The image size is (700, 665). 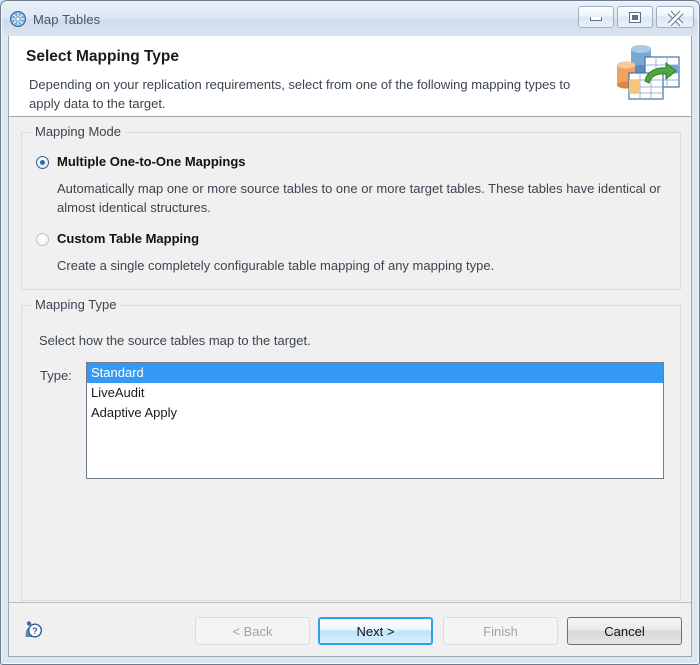 I want to click on radio-custom-table-mapping: Custom Table Mapping, so click(x=117, y=238).